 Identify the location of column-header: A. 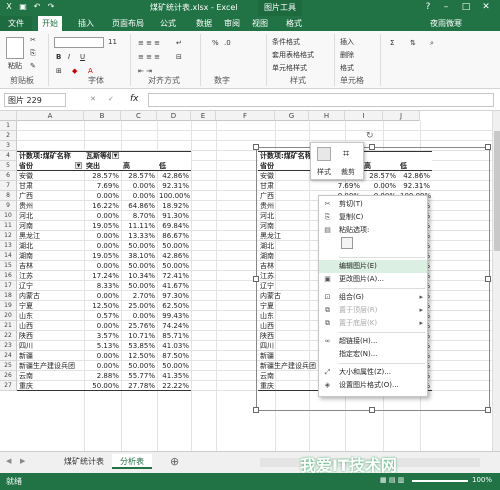
(50, 116).